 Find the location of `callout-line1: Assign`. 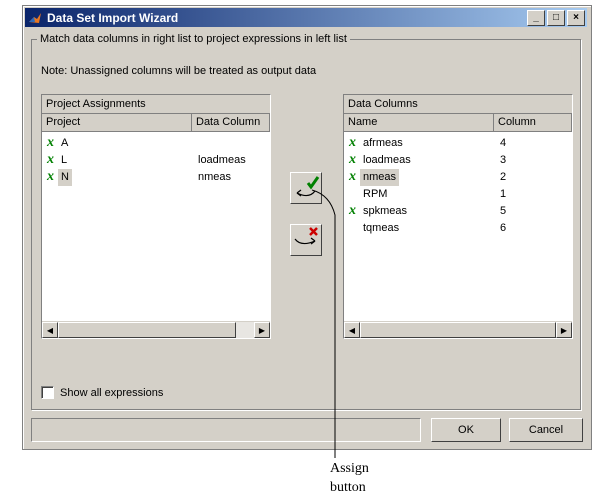

callout-line1: Assign is located at coordinates (349, 468).